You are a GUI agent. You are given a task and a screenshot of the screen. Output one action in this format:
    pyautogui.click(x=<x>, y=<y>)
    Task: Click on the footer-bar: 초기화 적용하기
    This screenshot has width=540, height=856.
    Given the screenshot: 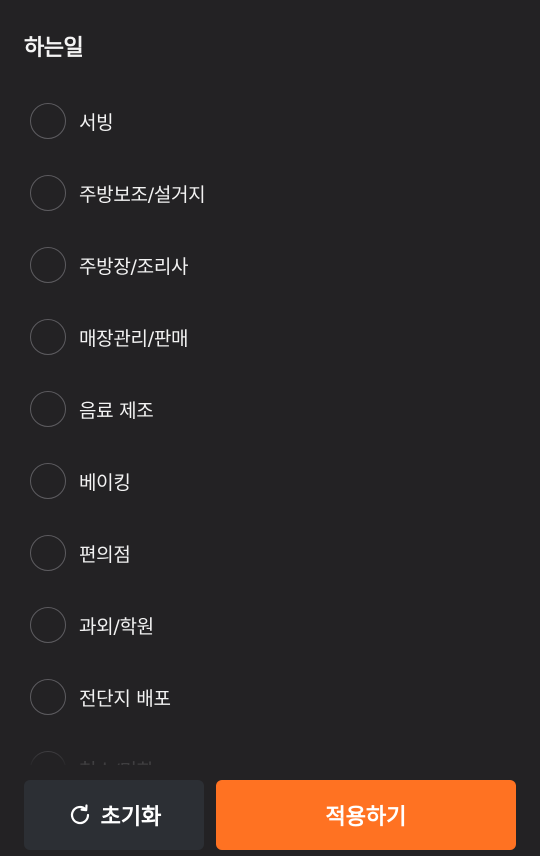 What is the action you would take?
    pyautogui.click(x=270, y=818)
    